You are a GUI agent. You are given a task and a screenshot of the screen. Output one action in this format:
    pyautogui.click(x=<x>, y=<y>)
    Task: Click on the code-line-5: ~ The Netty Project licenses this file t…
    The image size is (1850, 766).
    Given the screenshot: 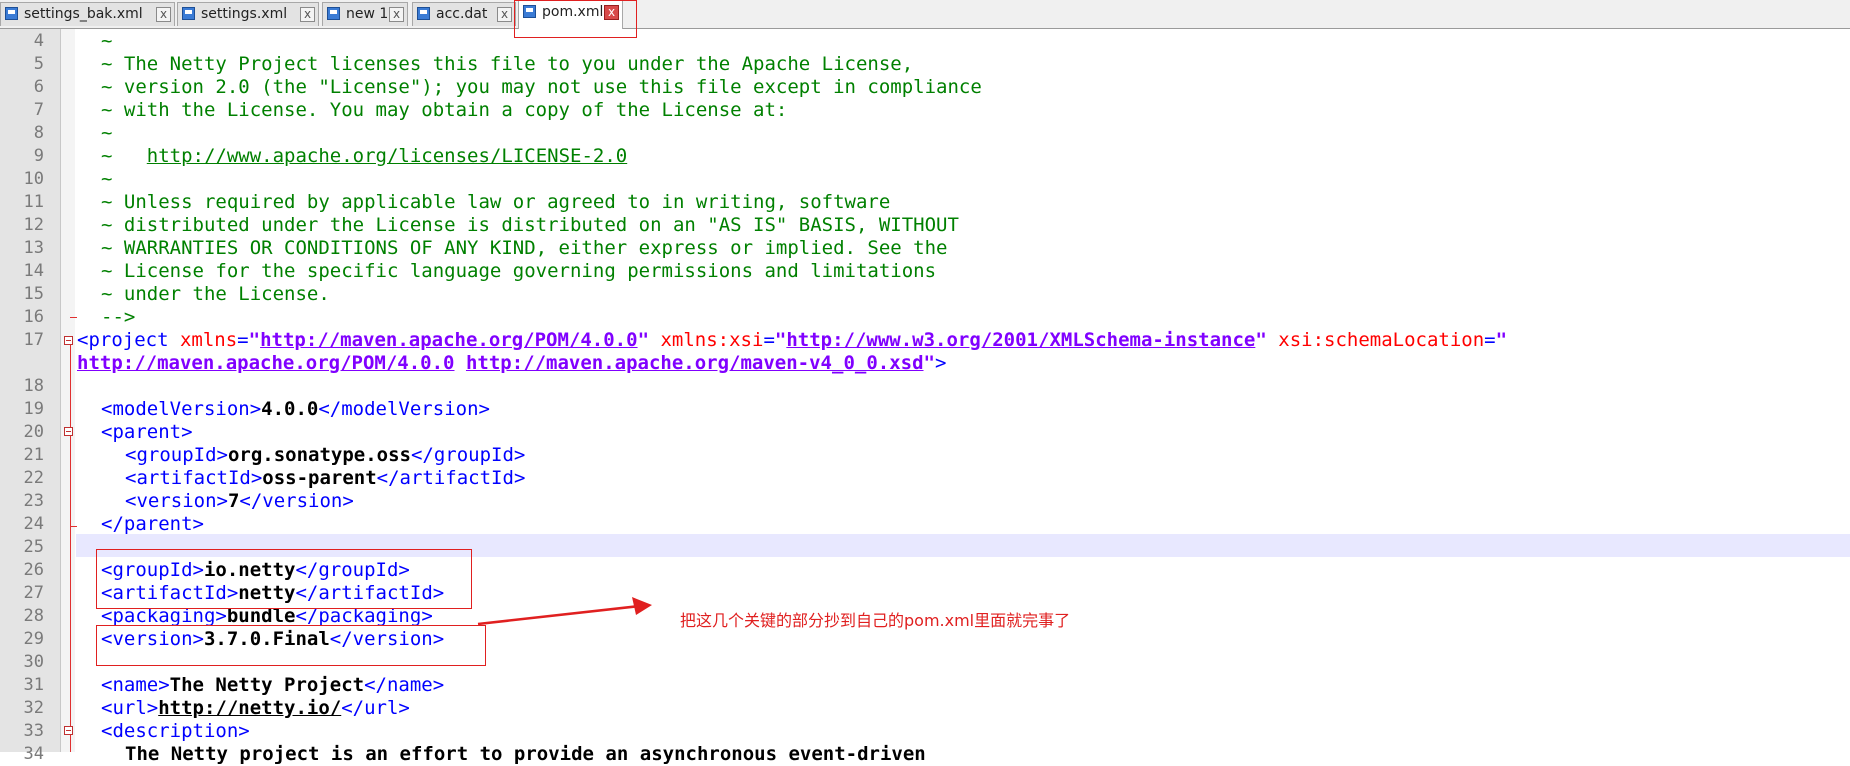 What is the action you would take?
    pyautogui.click(x=507, y=64)
    